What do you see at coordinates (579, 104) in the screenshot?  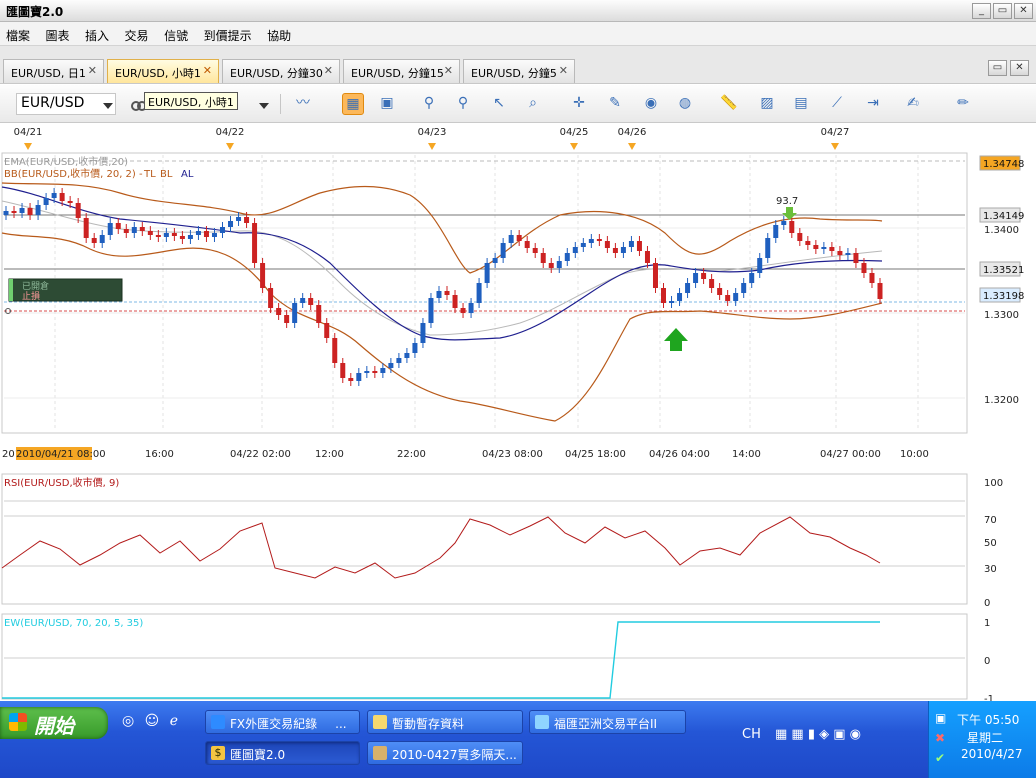 I see `crosshair-icon: ✛` at bounding box center [579, 104].